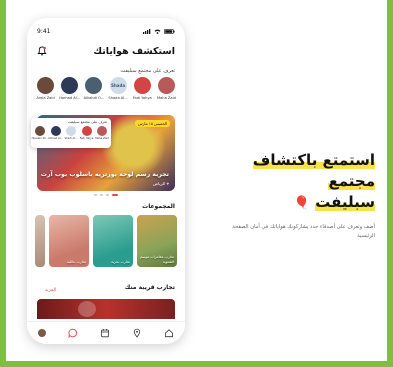  Describe the element at coordinates (76, 261) in the screenshot. I see `group-label: تجارب عائلية` at that location.